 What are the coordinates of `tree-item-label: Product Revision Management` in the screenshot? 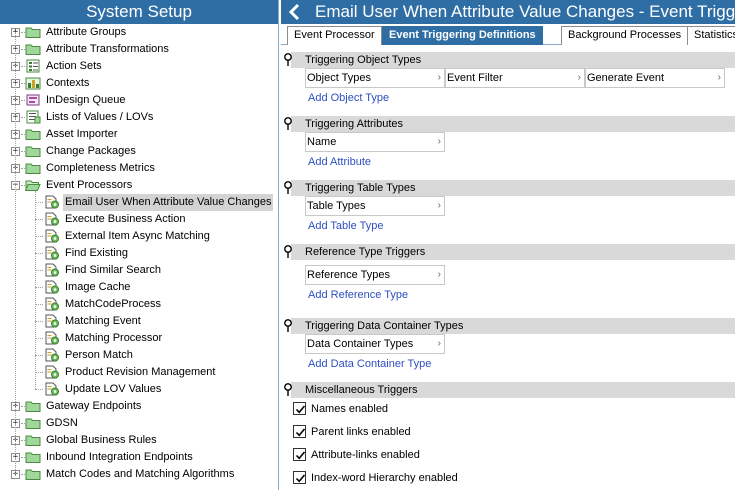 It's located at (140, 372).